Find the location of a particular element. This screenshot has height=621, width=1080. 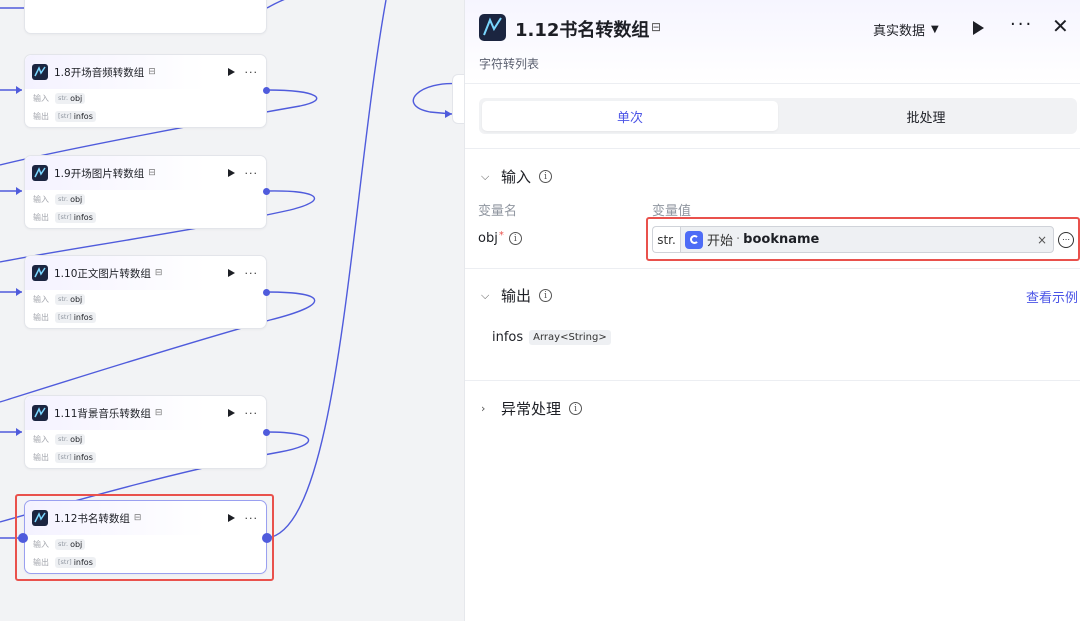

input-var-name: obj * i is located at coordinates (500, 238).